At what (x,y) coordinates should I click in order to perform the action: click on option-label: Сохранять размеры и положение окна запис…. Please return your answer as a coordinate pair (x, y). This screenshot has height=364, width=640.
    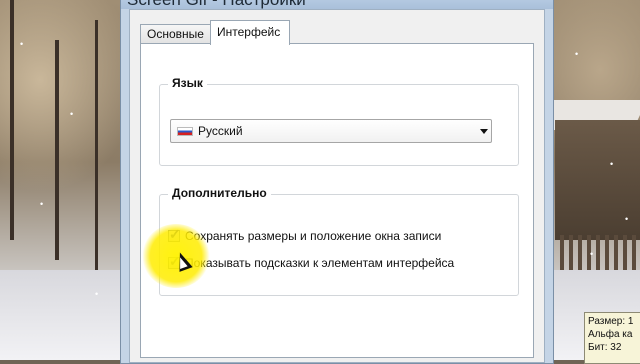
    Looking at the image, I should click on (313, 236).